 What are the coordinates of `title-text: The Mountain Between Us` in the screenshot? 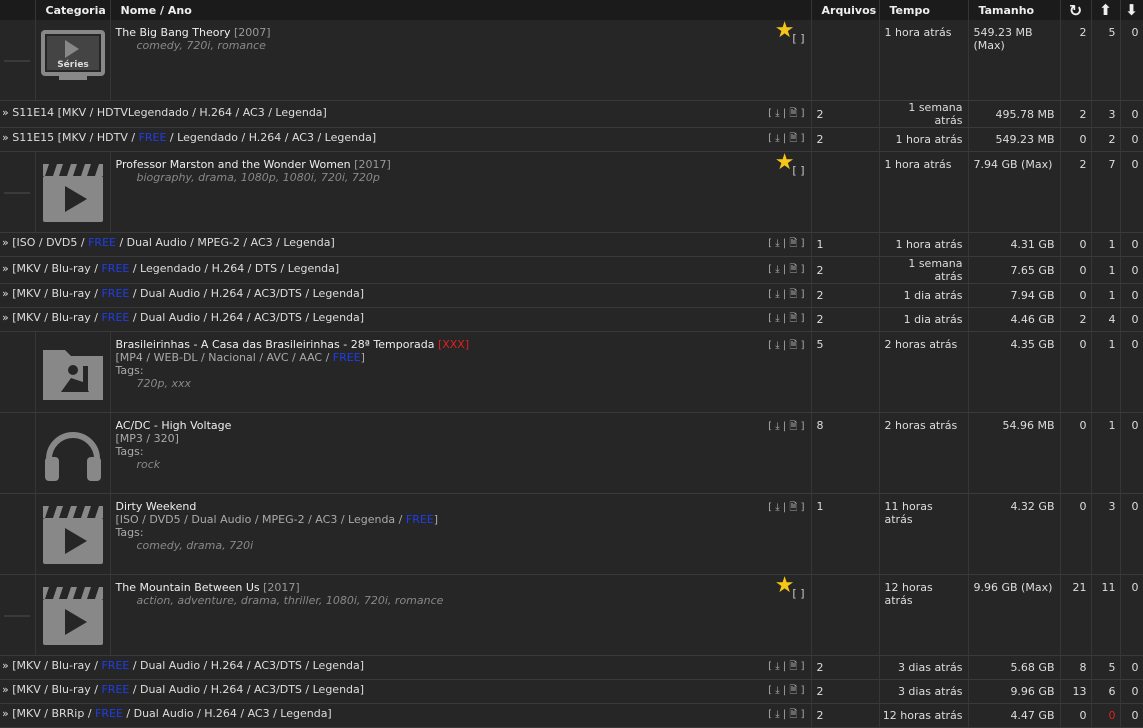 It's located at (188, 587).